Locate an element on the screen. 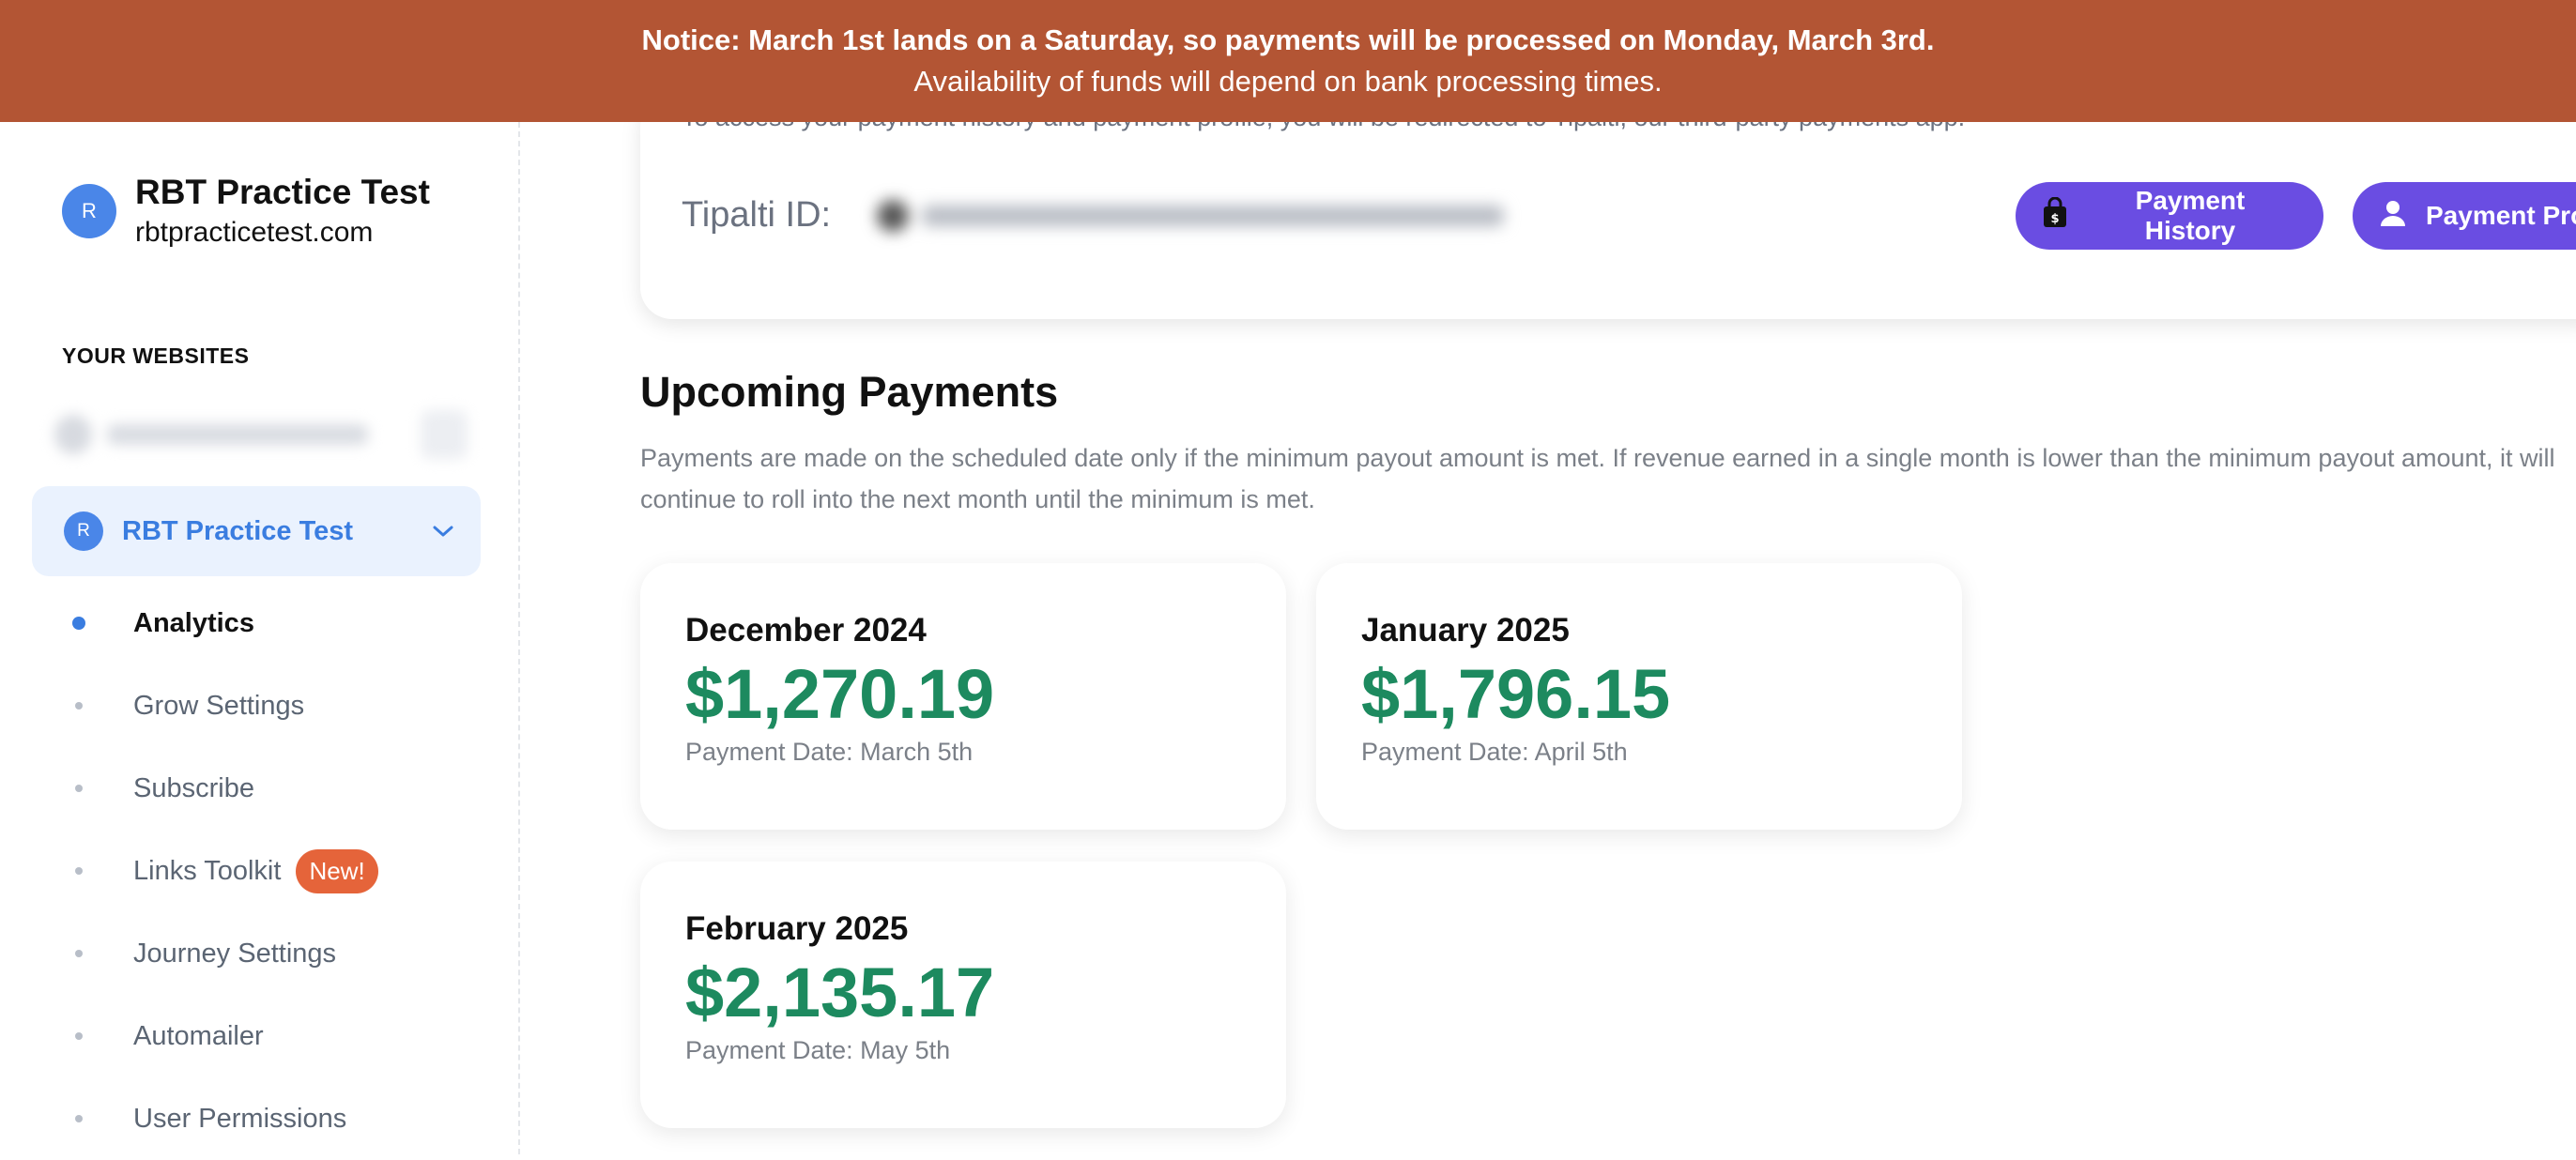 The height and width of the screenshot is (1160, 2576). upcoming-payments-title: Upcoming Payments is located at coordinates (850, 392).